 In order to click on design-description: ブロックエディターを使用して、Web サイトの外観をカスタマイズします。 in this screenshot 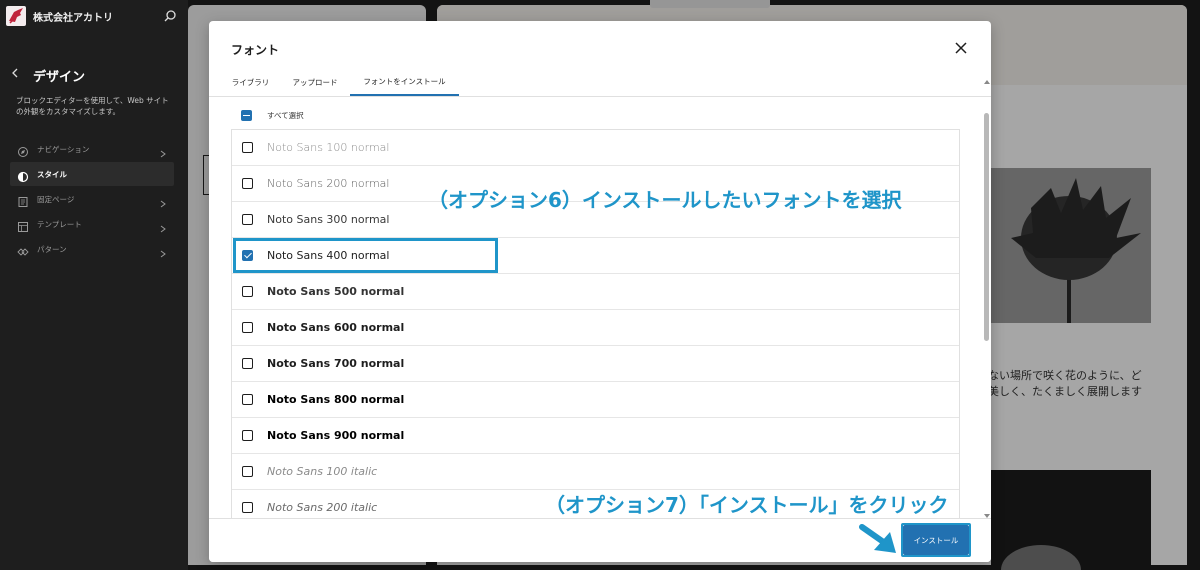, I will do `click(92, 106)`.